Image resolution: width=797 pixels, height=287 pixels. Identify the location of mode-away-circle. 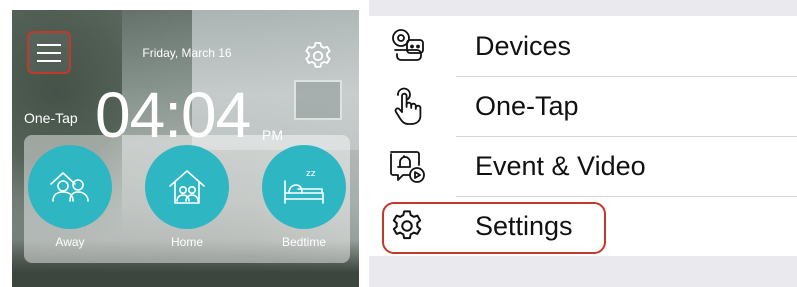
(70, 187).